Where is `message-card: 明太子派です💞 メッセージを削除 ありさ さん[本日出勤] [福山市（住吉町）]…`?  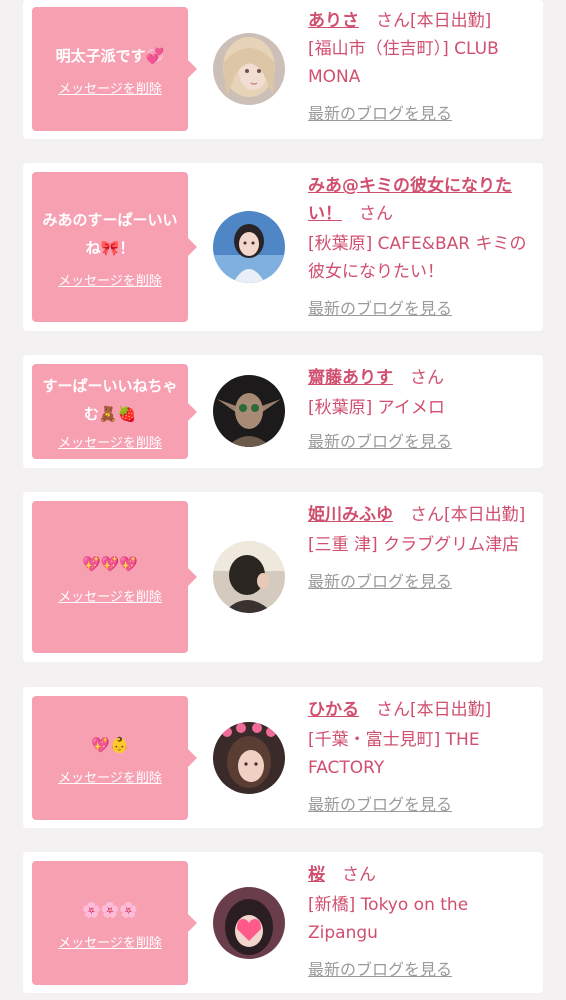 message-card: 明太子派です💞 メッセージを削除 ありさ さん[本日出勤] [福山市（住吉町）]… is located at coordinates (283, 69).